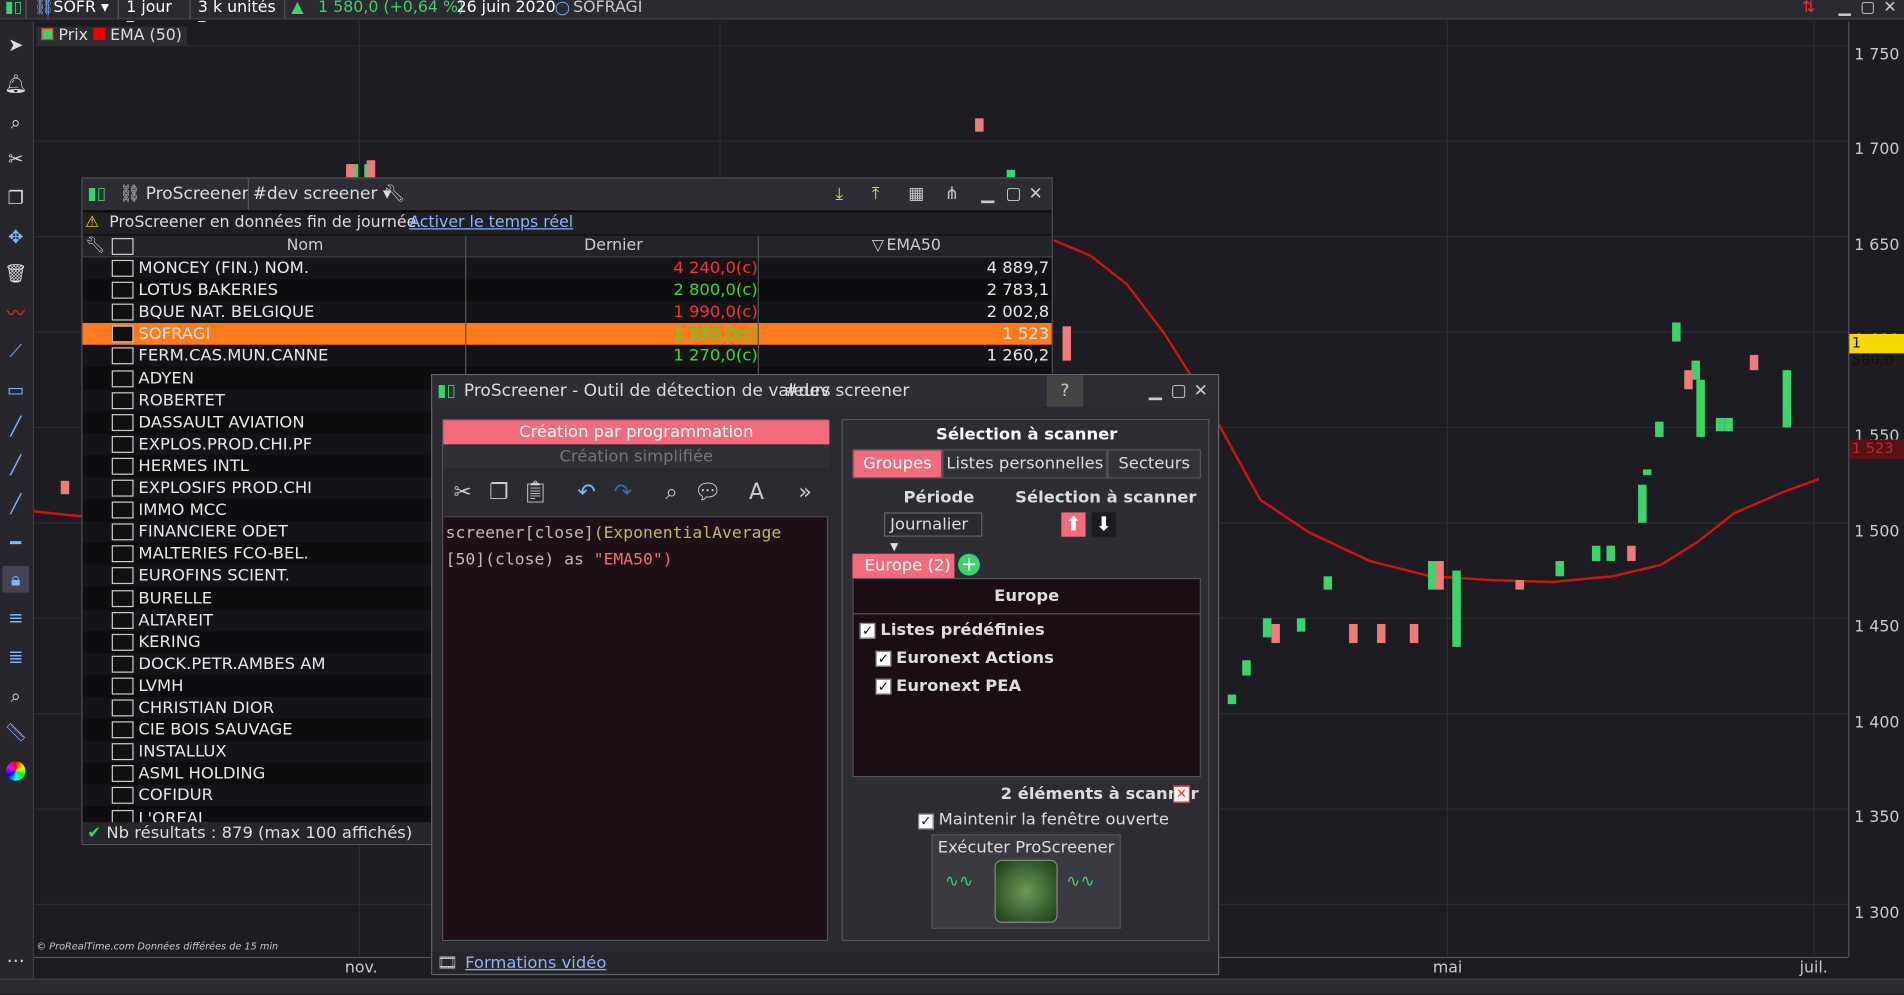 Image resolution: width=1904 pixels, height=995 pixels. What do you see at coordinates (916, 195) in the screenshot?
I see `layout-icon: ▦` at bounding box center [916, 195].